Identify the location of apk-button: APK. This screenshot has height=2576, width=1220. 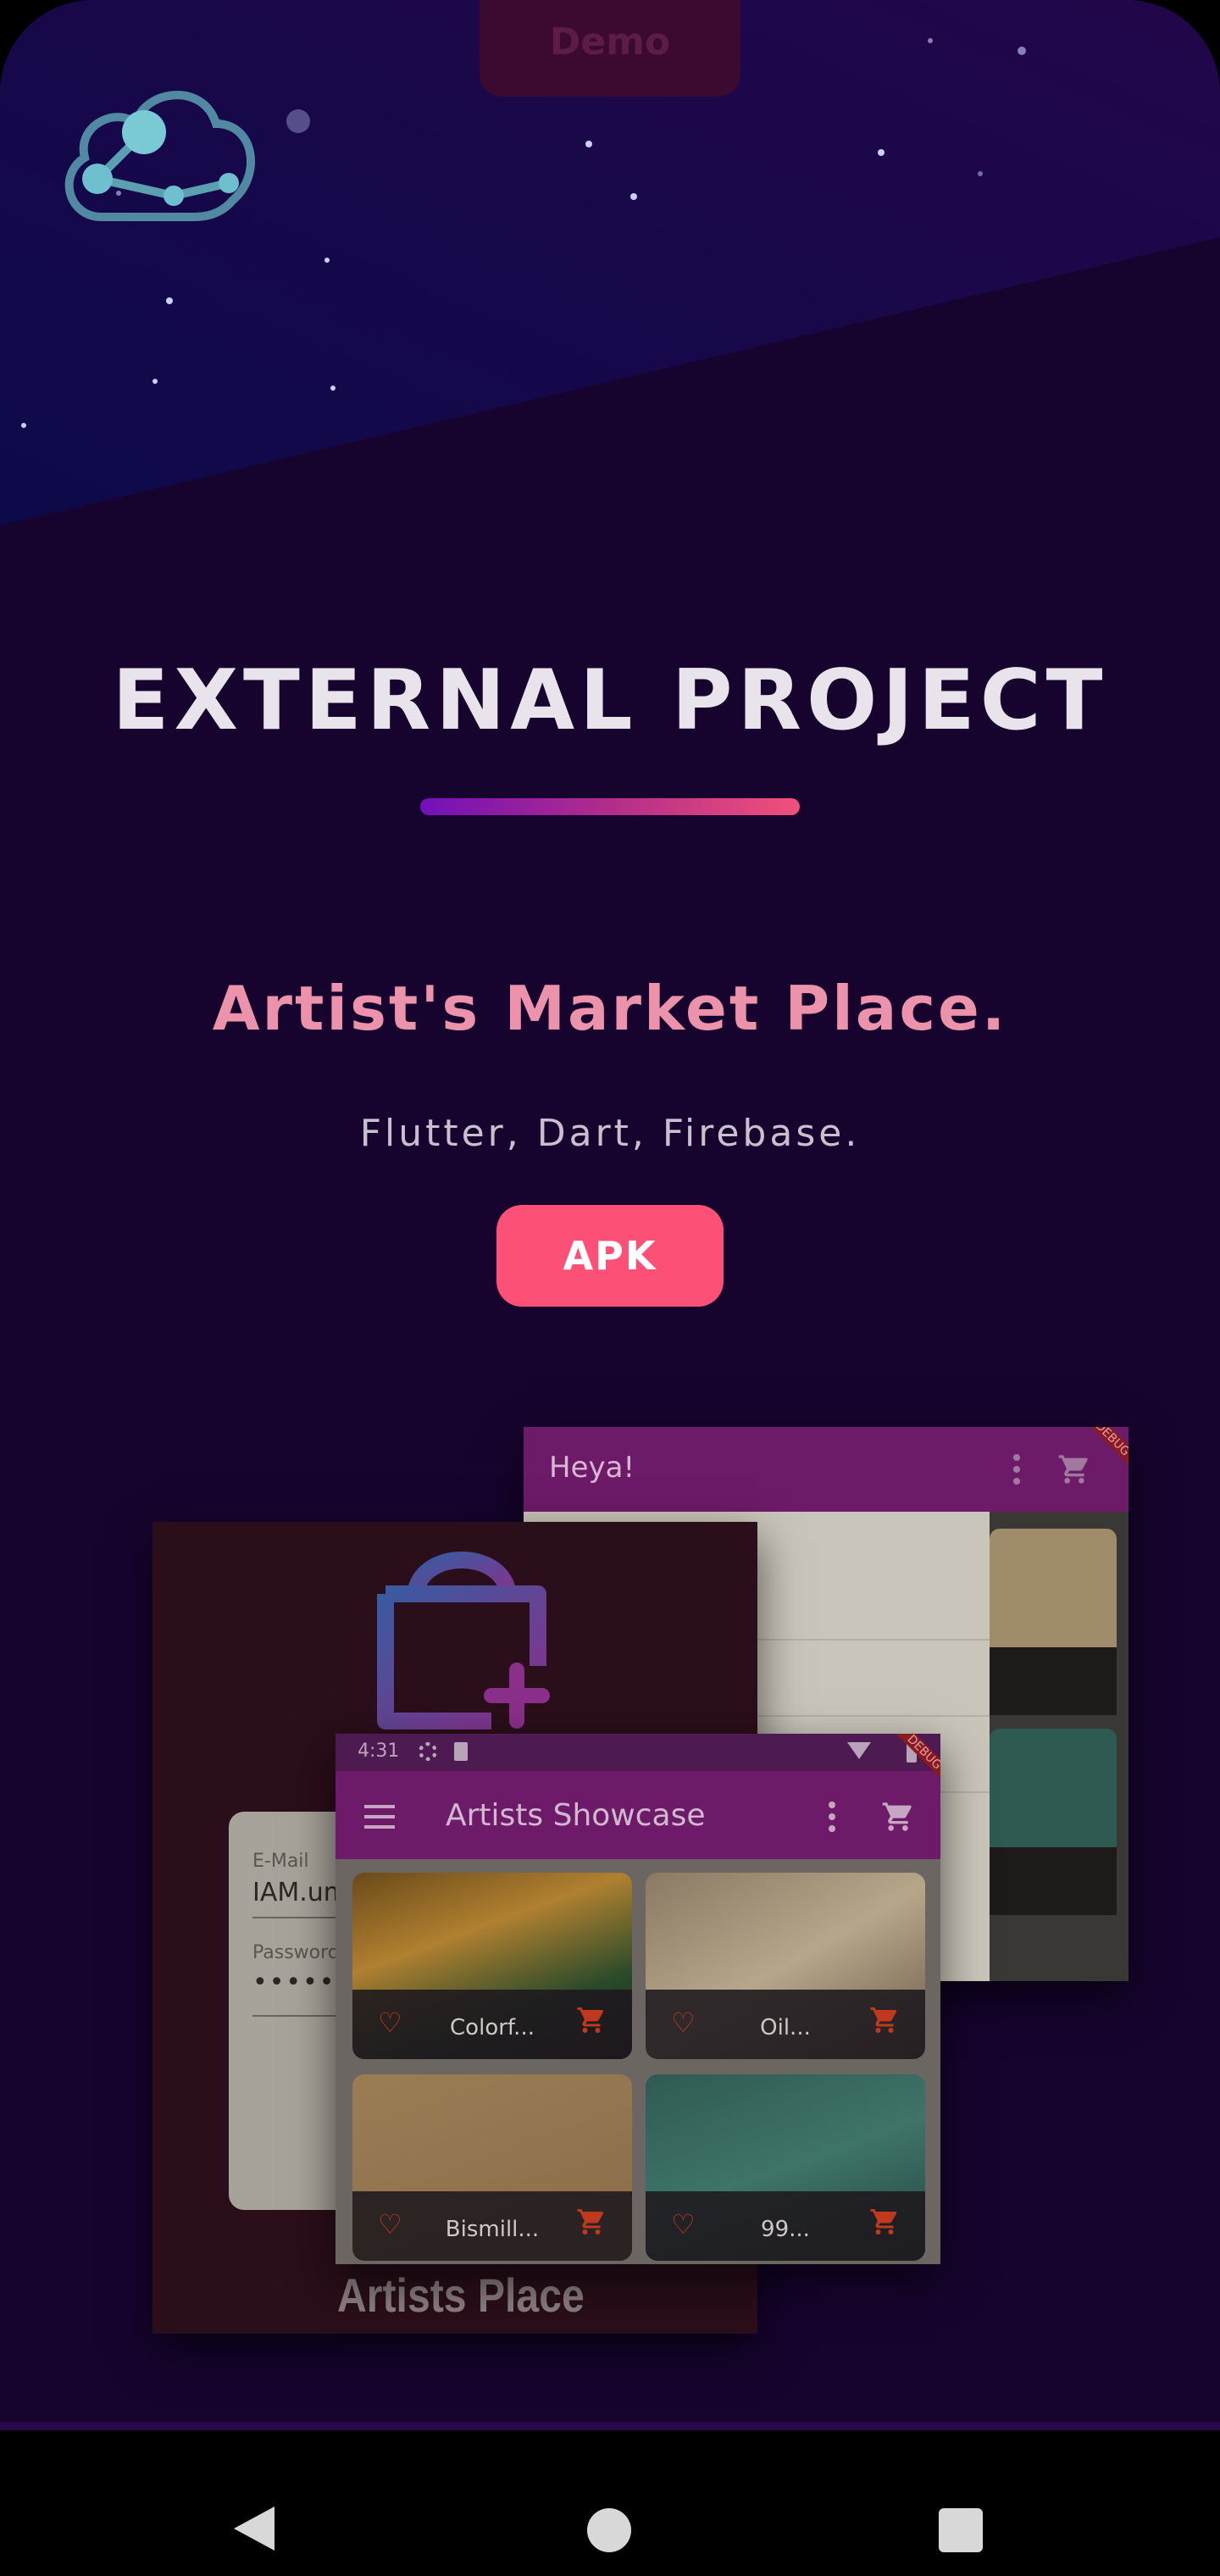
(610, 1256).